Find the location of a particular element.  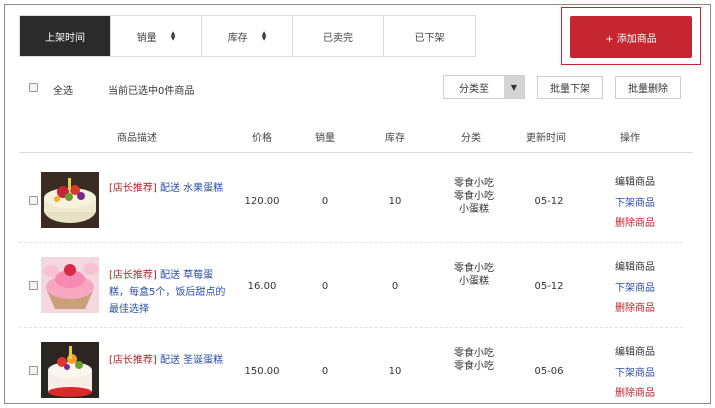

price-value: 120.00 is located at coordinates (262, 201).